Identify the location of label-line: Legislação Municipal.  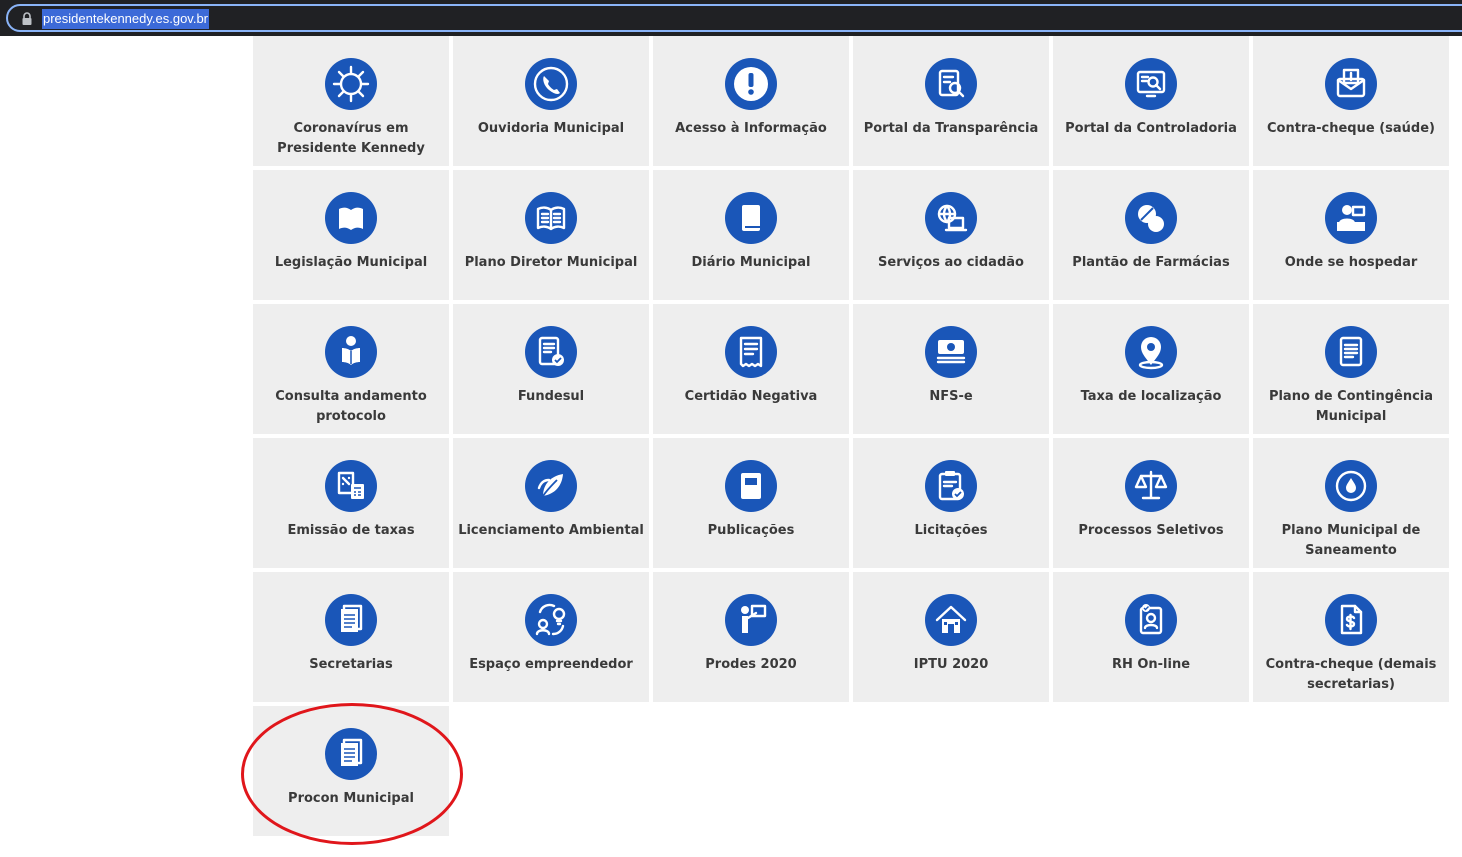
(351, 262).